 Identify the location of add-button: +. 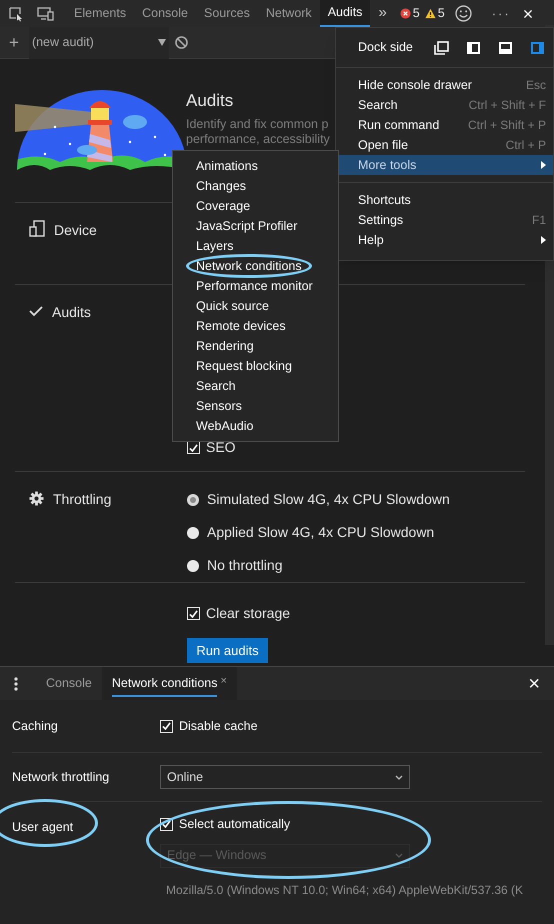
(14, 42).